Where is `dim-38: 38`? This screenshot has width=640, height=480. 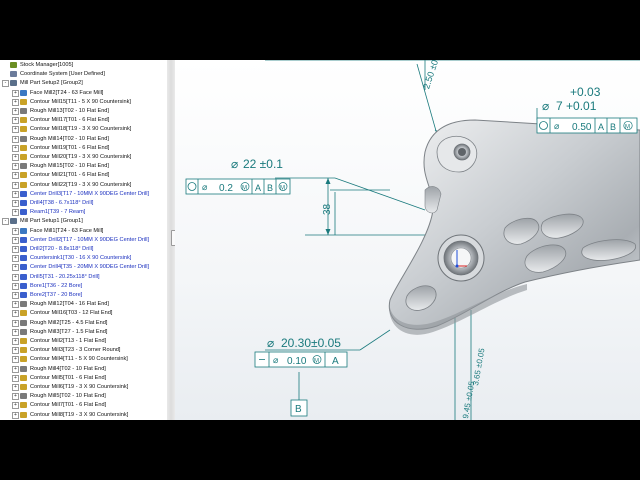 dim-38: 38 is located at coordinates (327, 209).